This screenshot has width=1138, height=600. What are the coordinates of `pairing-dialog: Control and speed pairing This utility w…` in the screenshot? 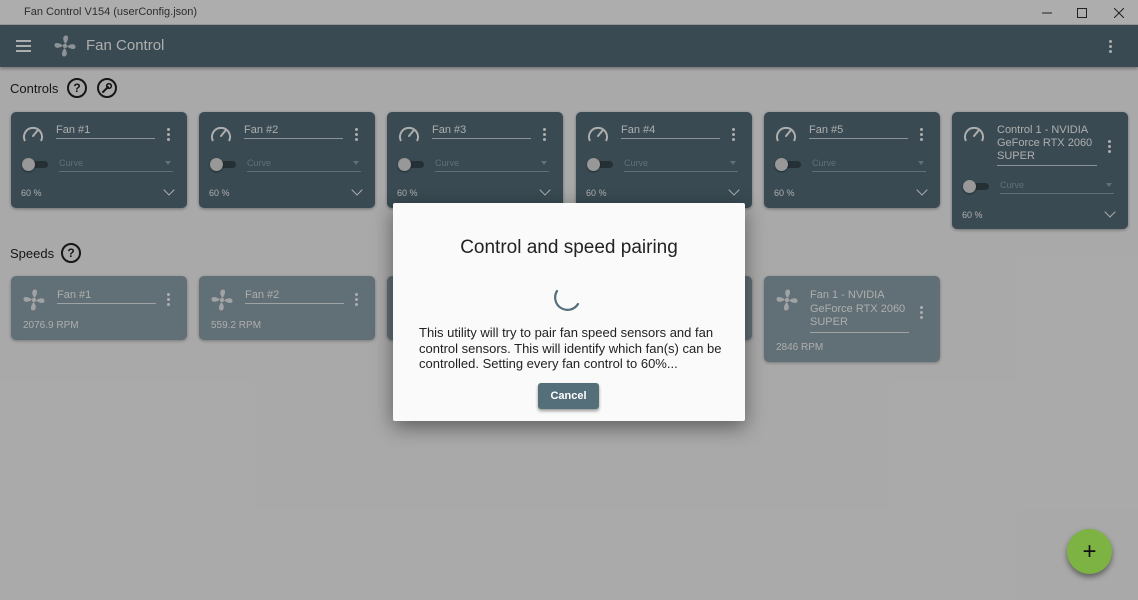 It's located at (569, 312).